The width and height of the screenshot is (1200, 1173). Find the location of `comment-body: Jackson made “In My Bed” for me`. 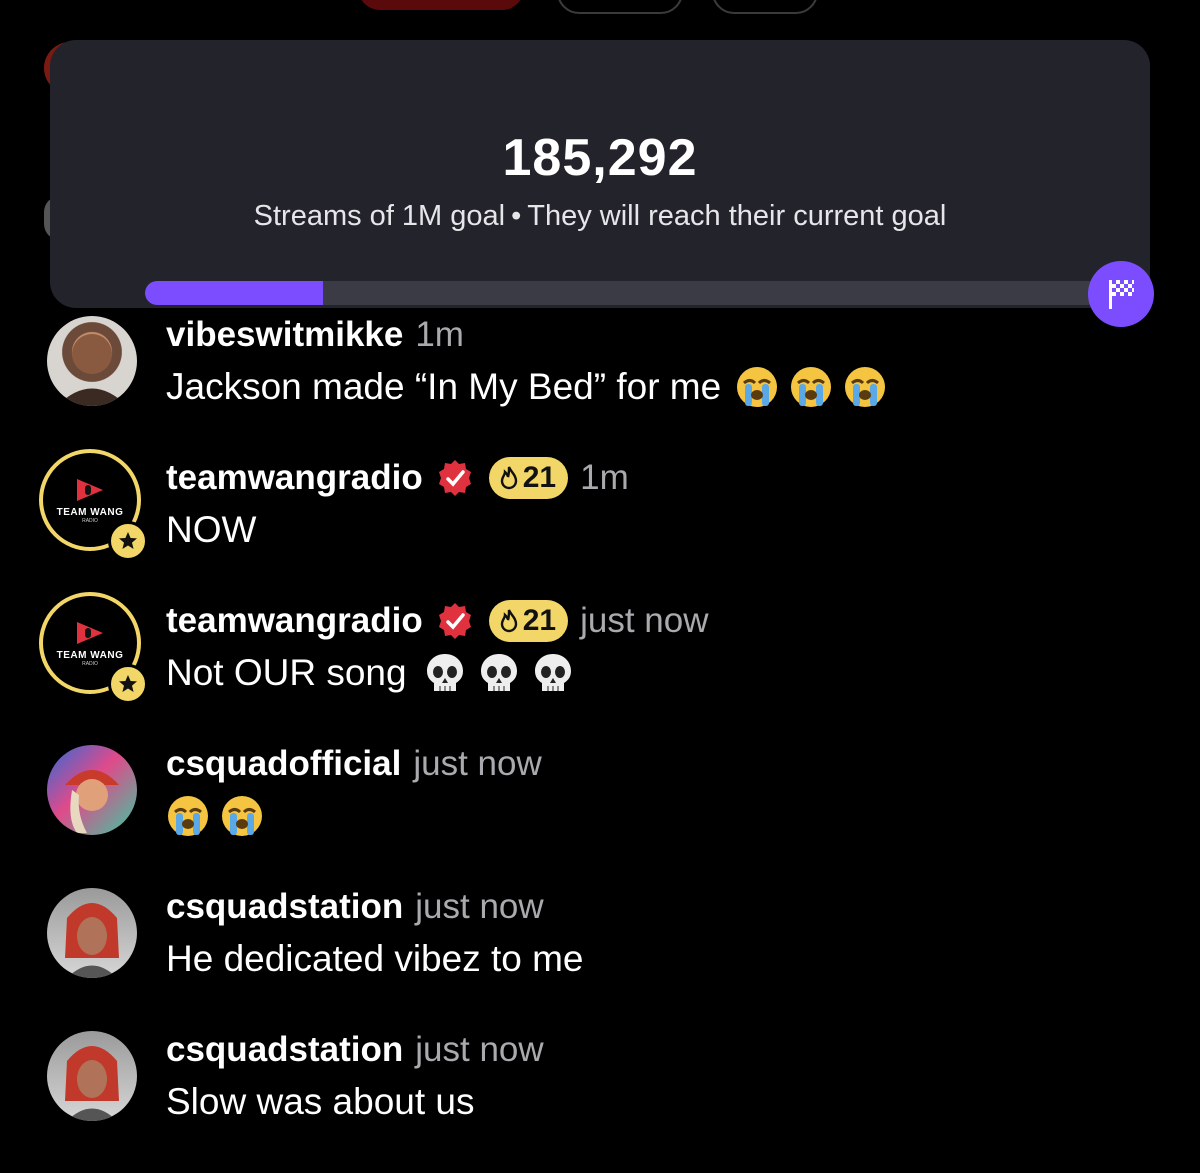

comment-body: Jackson made “In My Bed” for me is located at coordinates (526, 387).